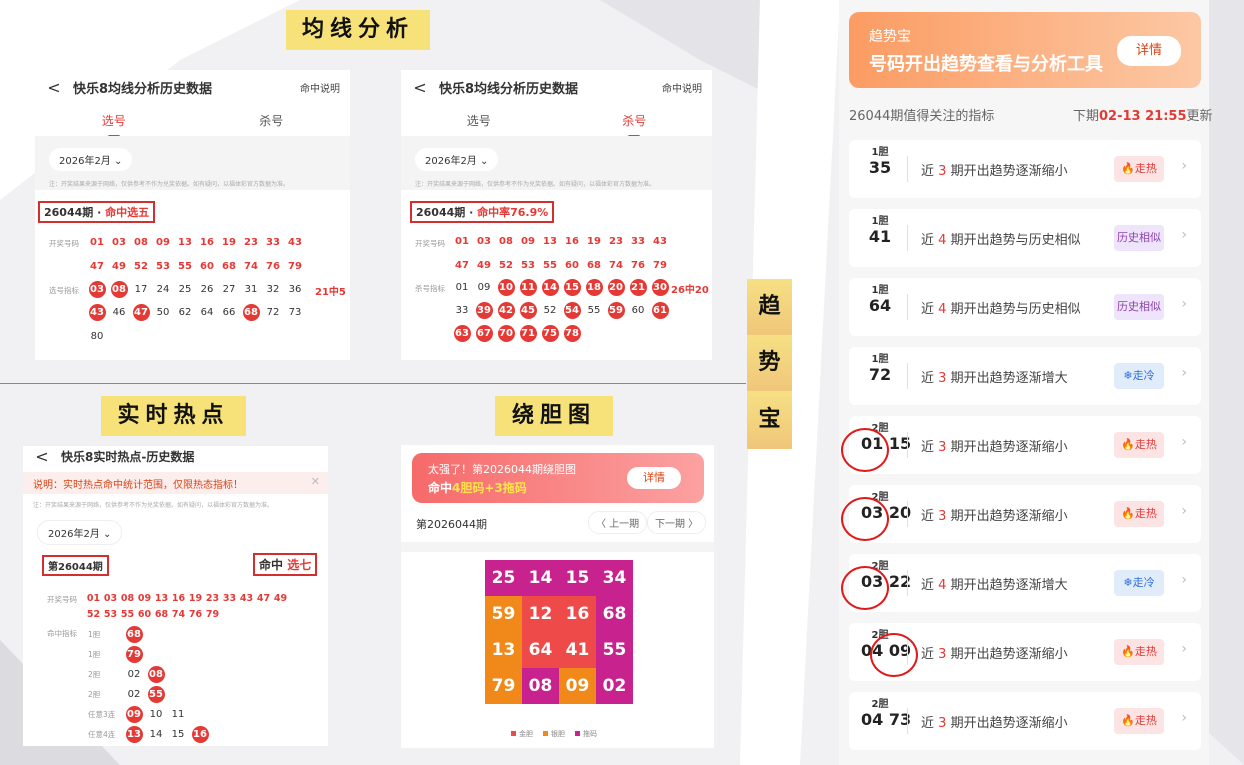 Image resolution: width=1244 pixels, height=765 pixels. What do you see at coordinates (922, 116) in the screenshot?
I see `indicator-heading: 26044期值得关注的指标` at bounding box center [922, 116].